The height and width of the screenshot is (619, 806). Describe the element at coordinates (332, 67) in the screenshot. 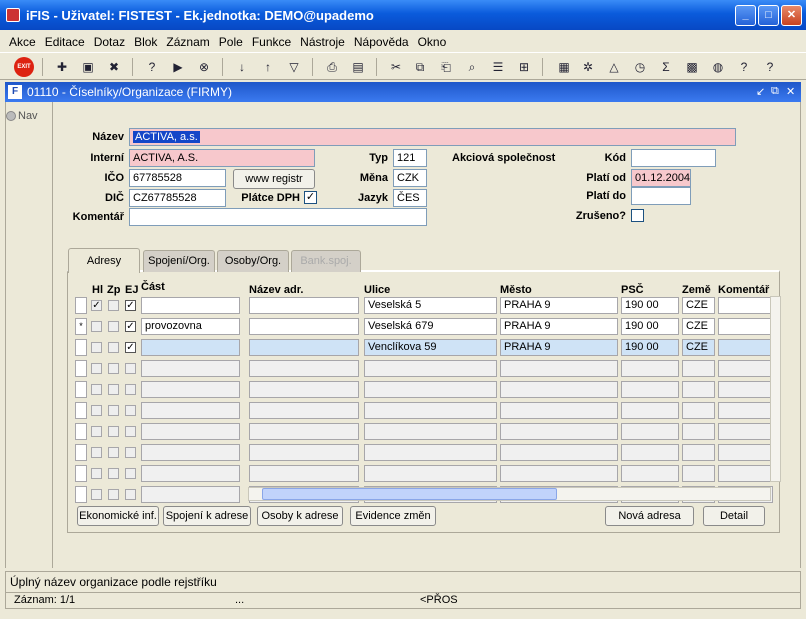

I see `print-icon: ⎙` at that location.